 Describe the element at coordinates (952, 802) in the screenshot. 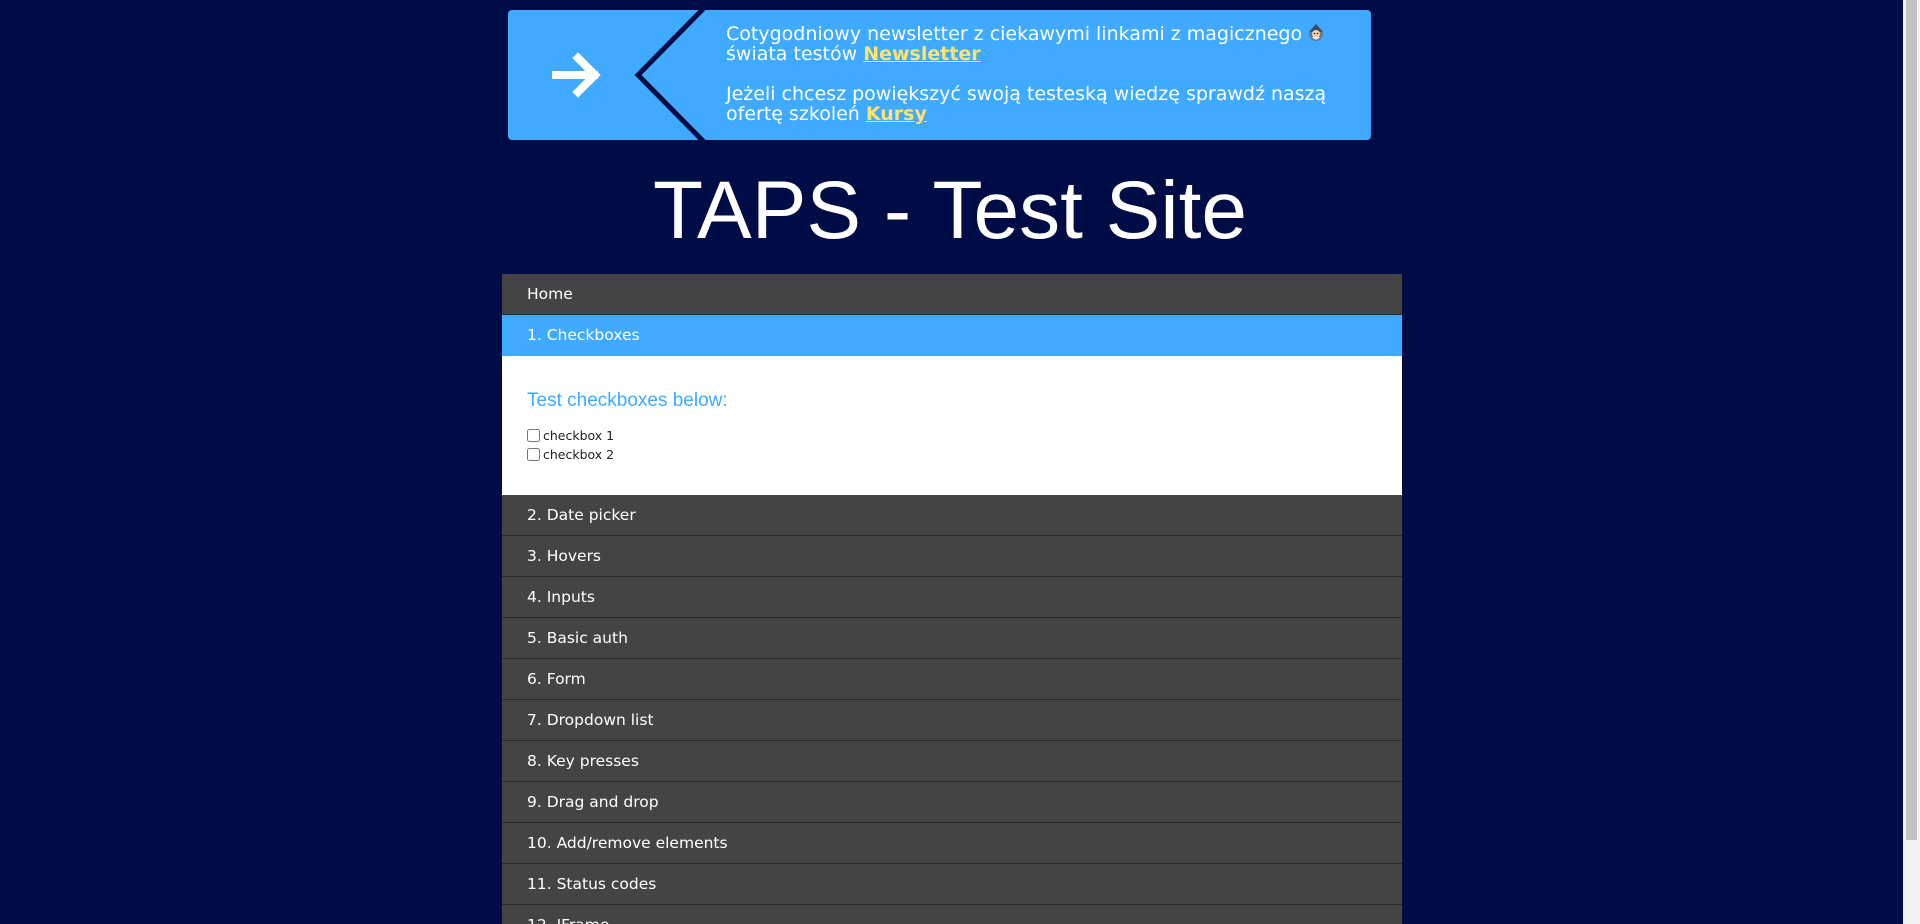

I see `accordion-drag-and-drop: 9. Drag and drop` at that location.